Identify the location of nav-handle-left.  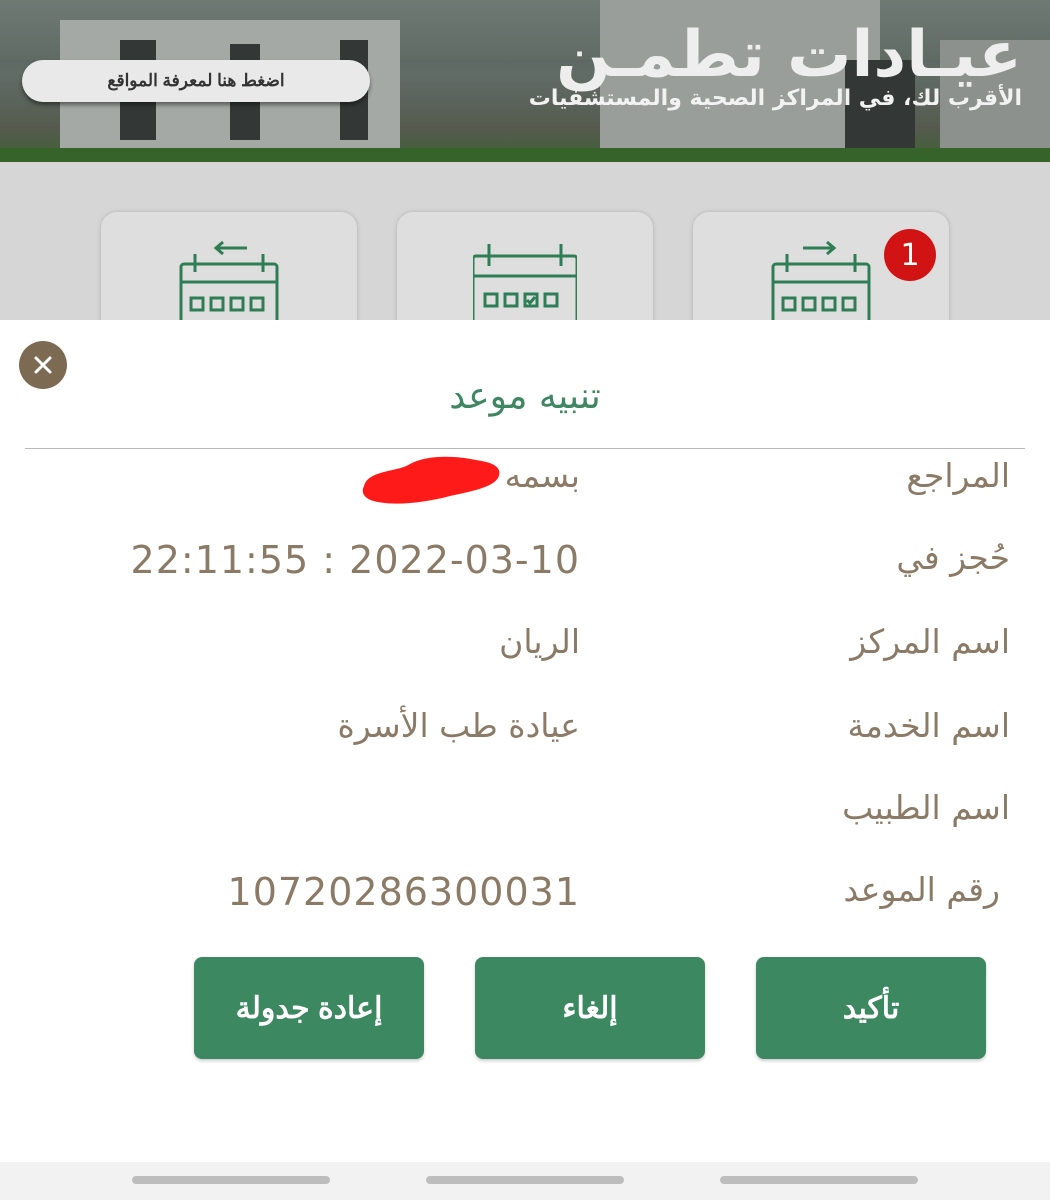
(231, 1180).